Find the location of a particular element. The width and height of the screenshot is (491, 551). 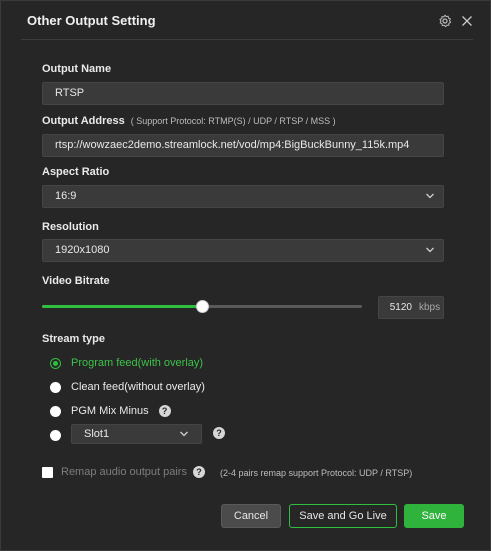

video-bitrate-label: Video Bitrate is located at coordinates (76, 281).